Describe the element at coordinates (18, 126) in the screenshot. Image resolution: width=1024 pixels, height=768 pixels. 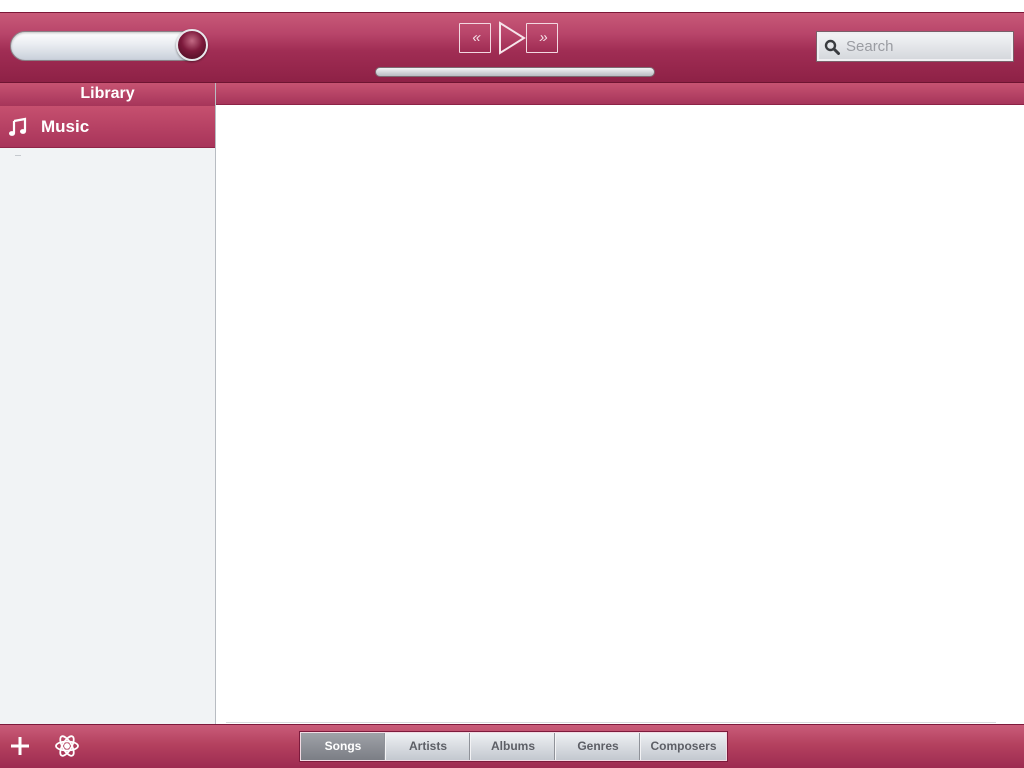
I see `music-note-icon` at that location.